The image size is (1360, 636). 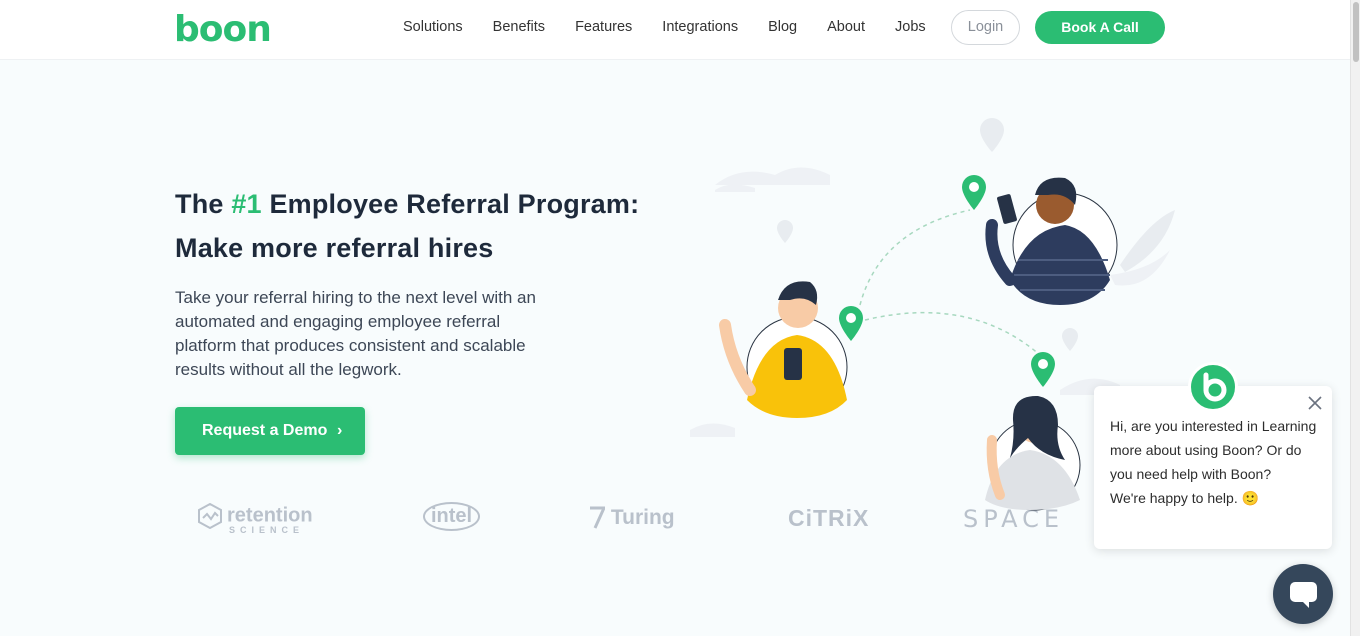 What do you see at coordinates (846, 27) in the screenshot?
I see `nav-about: About` at bounding box center [846, 27].